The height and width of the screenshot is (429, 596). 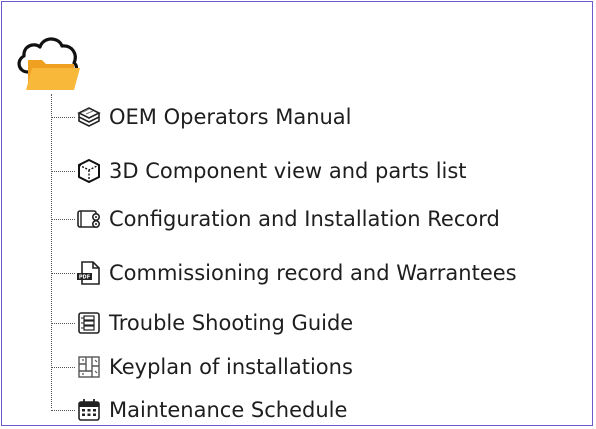 What do you see at coordinates (89, 367) in the screenshot?
I see `keyplan-icon` at bounding box center [89, 367].